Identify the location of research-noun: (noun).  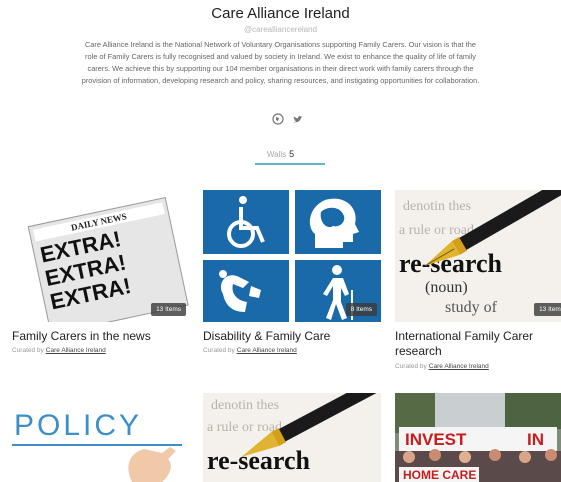
(446, 287).